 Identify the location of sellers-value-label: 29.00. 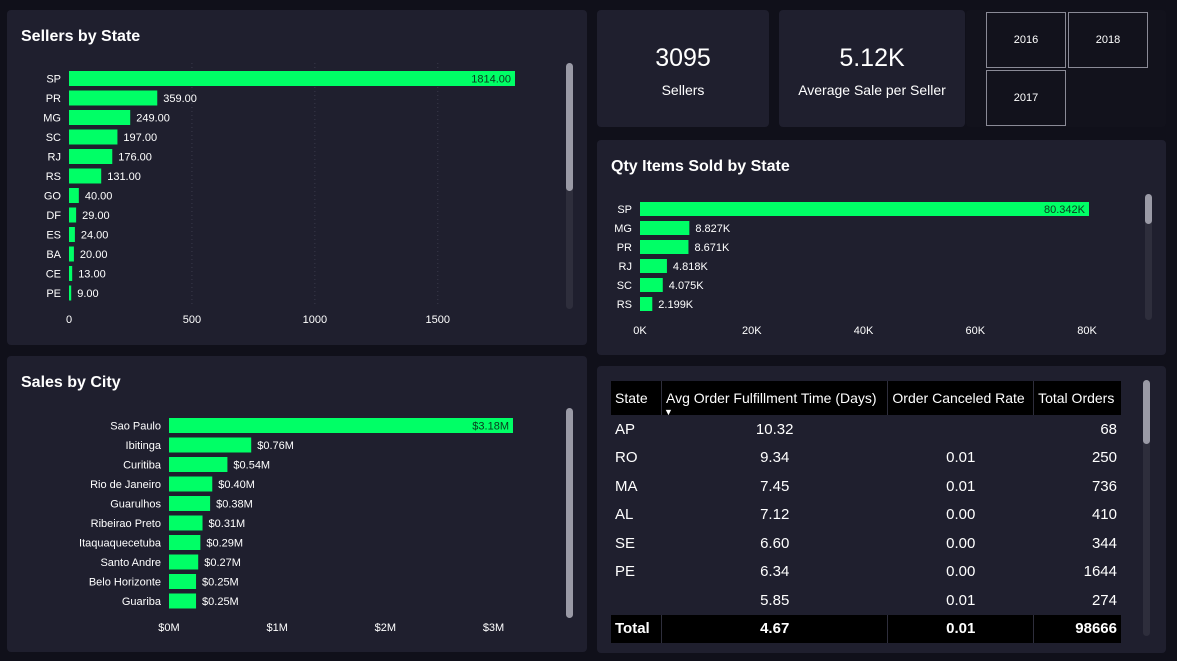
(96, 216).